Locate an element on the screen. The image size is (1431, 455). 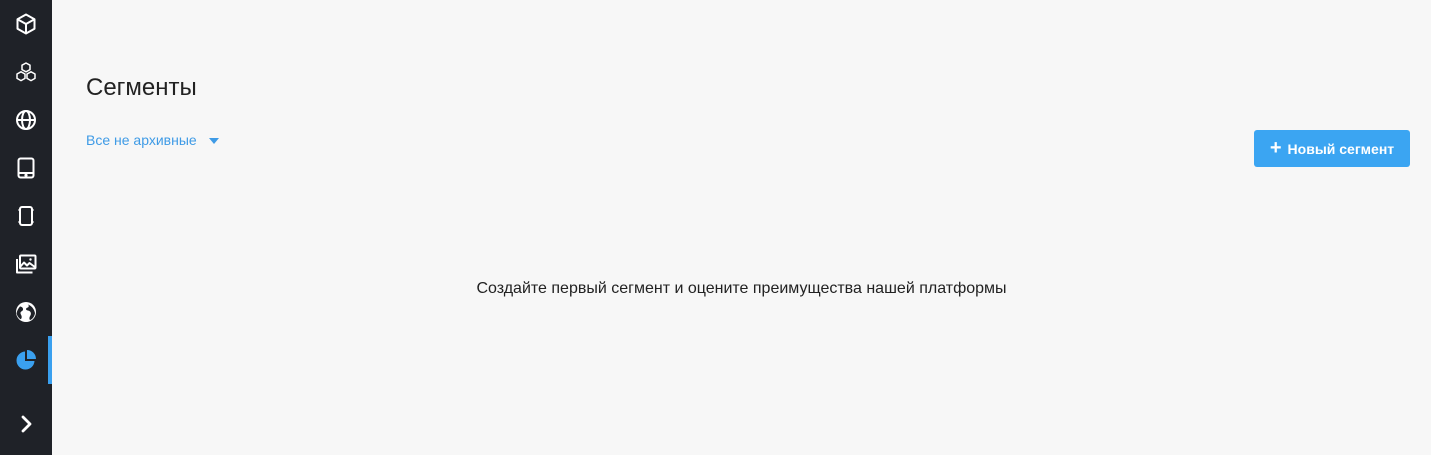
new-segment-label: Новый сегмент is located at coordinates (1341, 148).